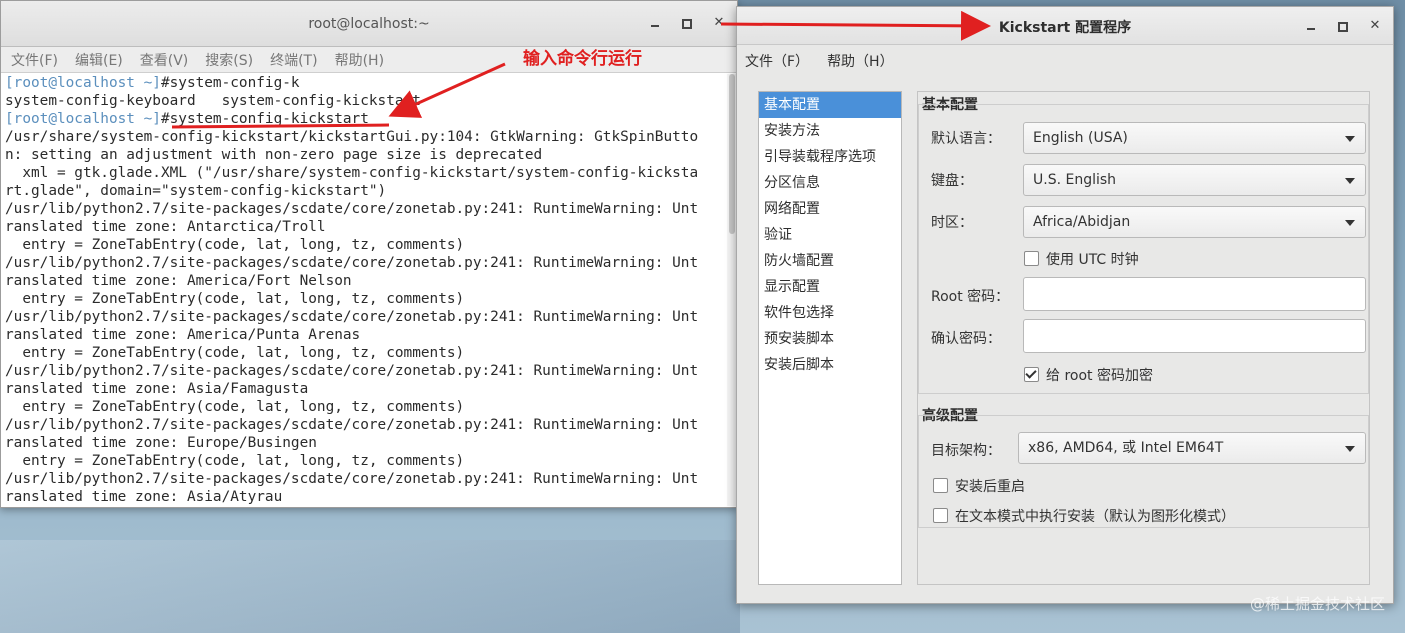 This screenshot has height=633, width=1405. I want to click on sidebar-item: 安装后脚本, so click(830, 365).